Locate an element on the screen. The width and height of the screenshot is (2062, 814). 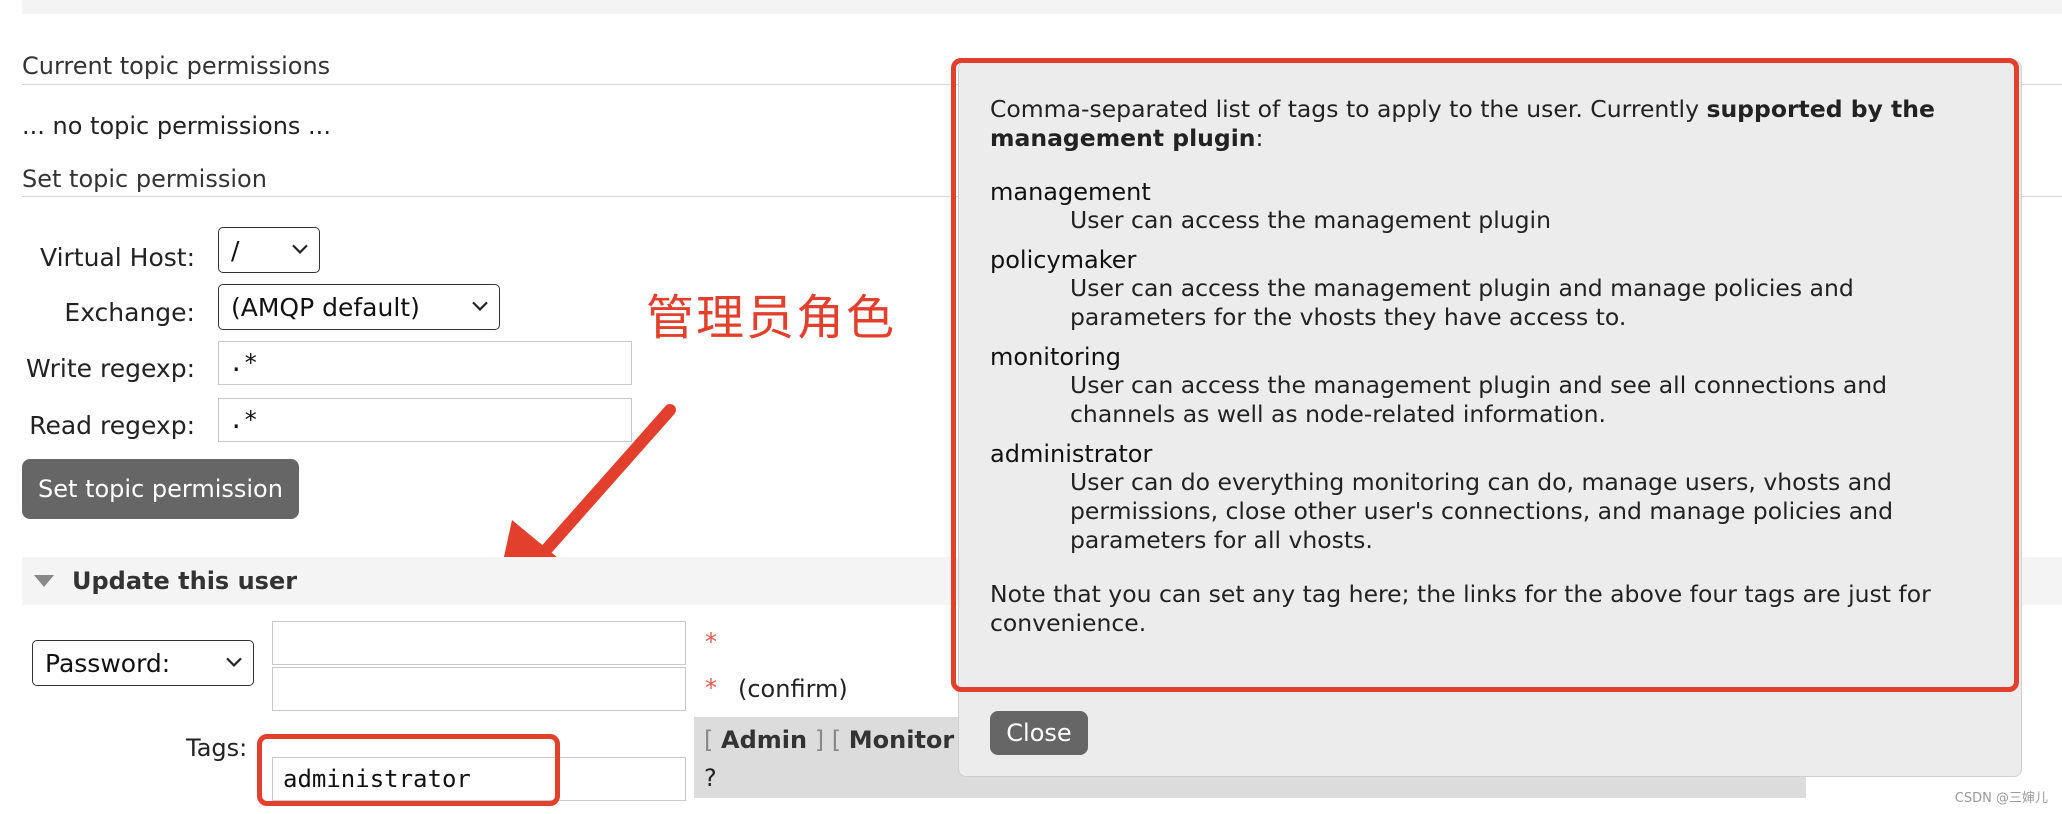
exchange-value: (AMQP default) is located at coordinates (325, 307).